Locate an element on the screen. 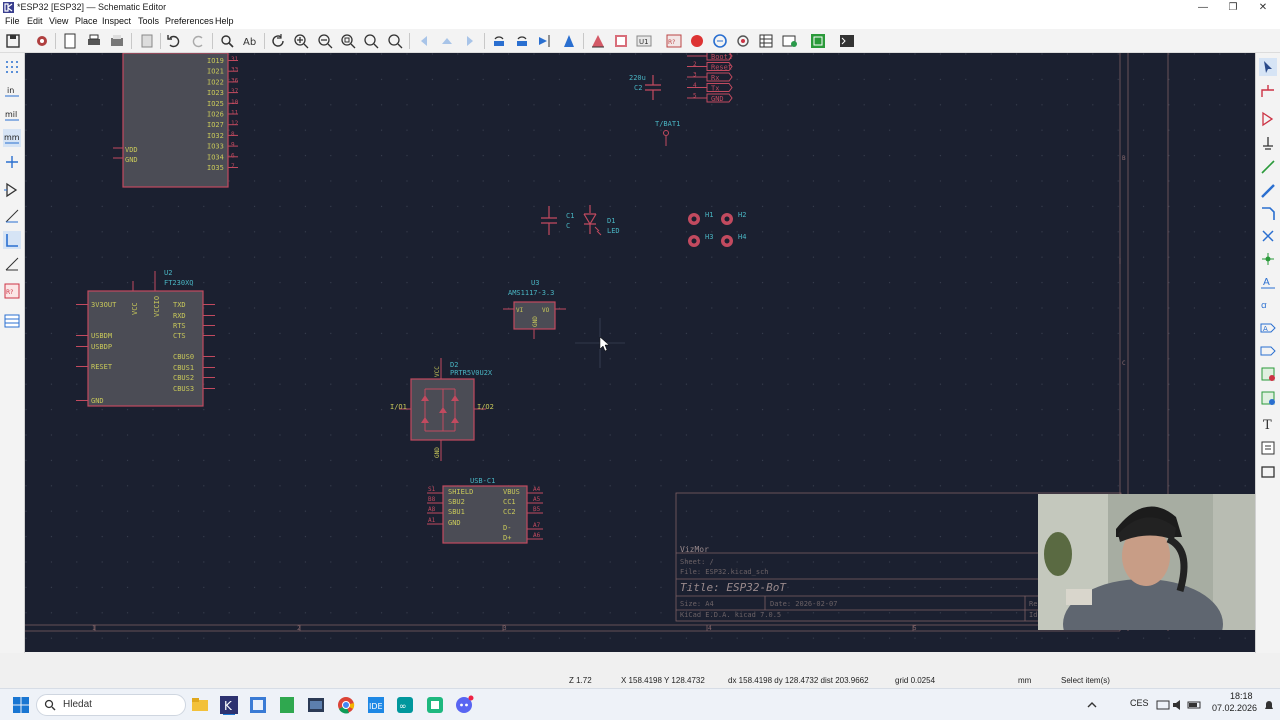 The image size is (1280, 720). tray-date: 07.02.2026 is located at coordinates (1234, 708).